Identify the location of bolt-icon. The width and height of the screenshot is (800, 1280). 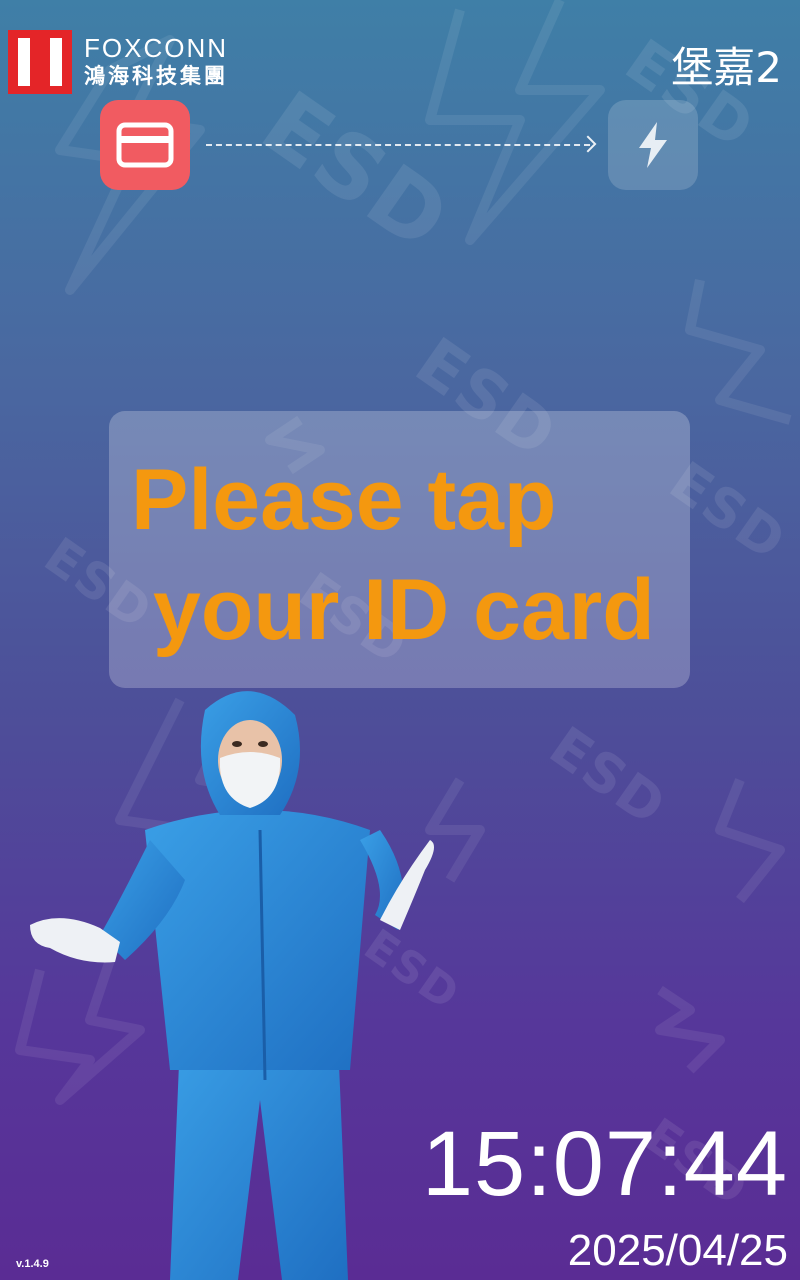
(653, 145).